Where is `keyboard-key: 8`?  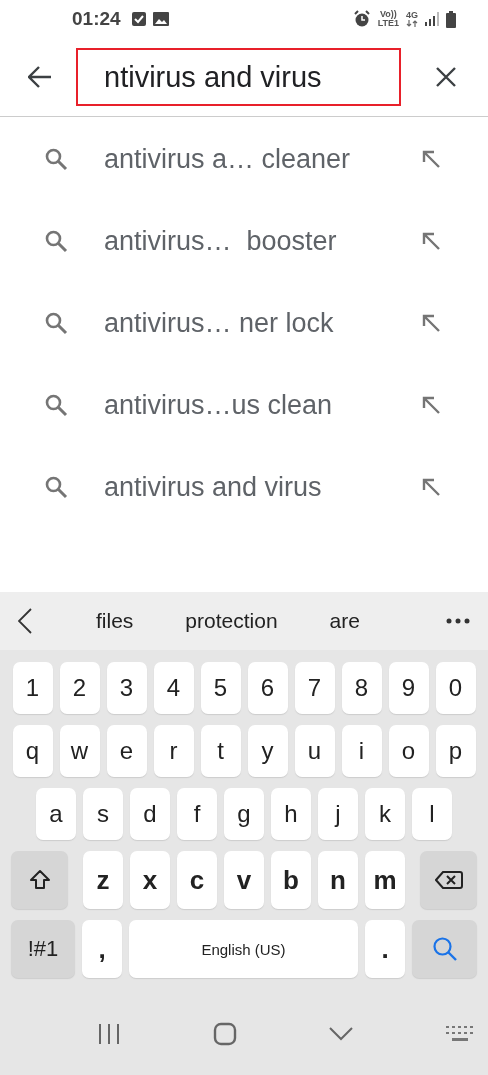
keyboard-key: 8 is located at coordinates (361, 688).